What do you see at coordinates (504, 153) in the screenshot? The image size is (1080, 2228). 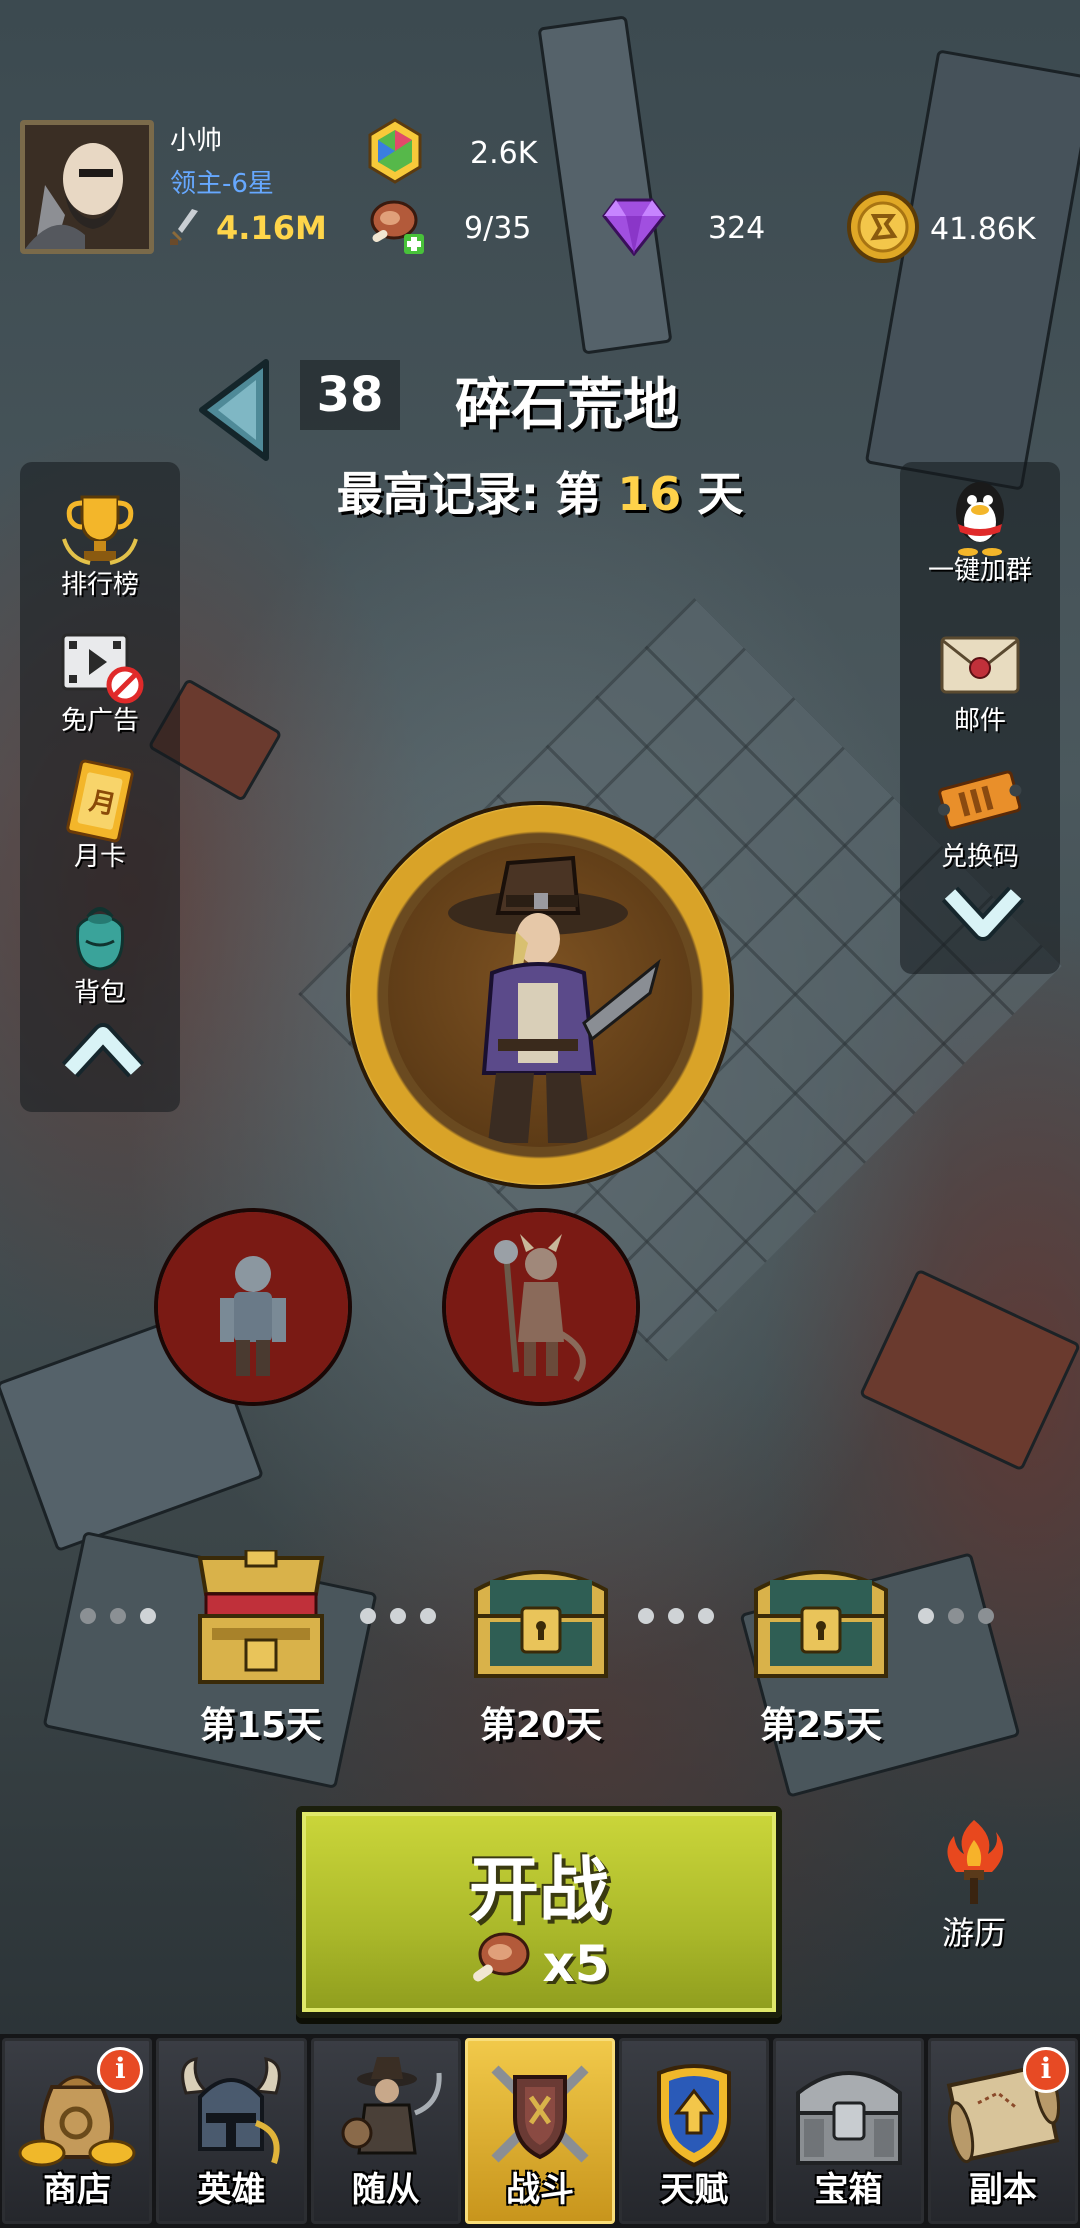 I see `energy-value: 2.6K` at bounding box center [504, 153].